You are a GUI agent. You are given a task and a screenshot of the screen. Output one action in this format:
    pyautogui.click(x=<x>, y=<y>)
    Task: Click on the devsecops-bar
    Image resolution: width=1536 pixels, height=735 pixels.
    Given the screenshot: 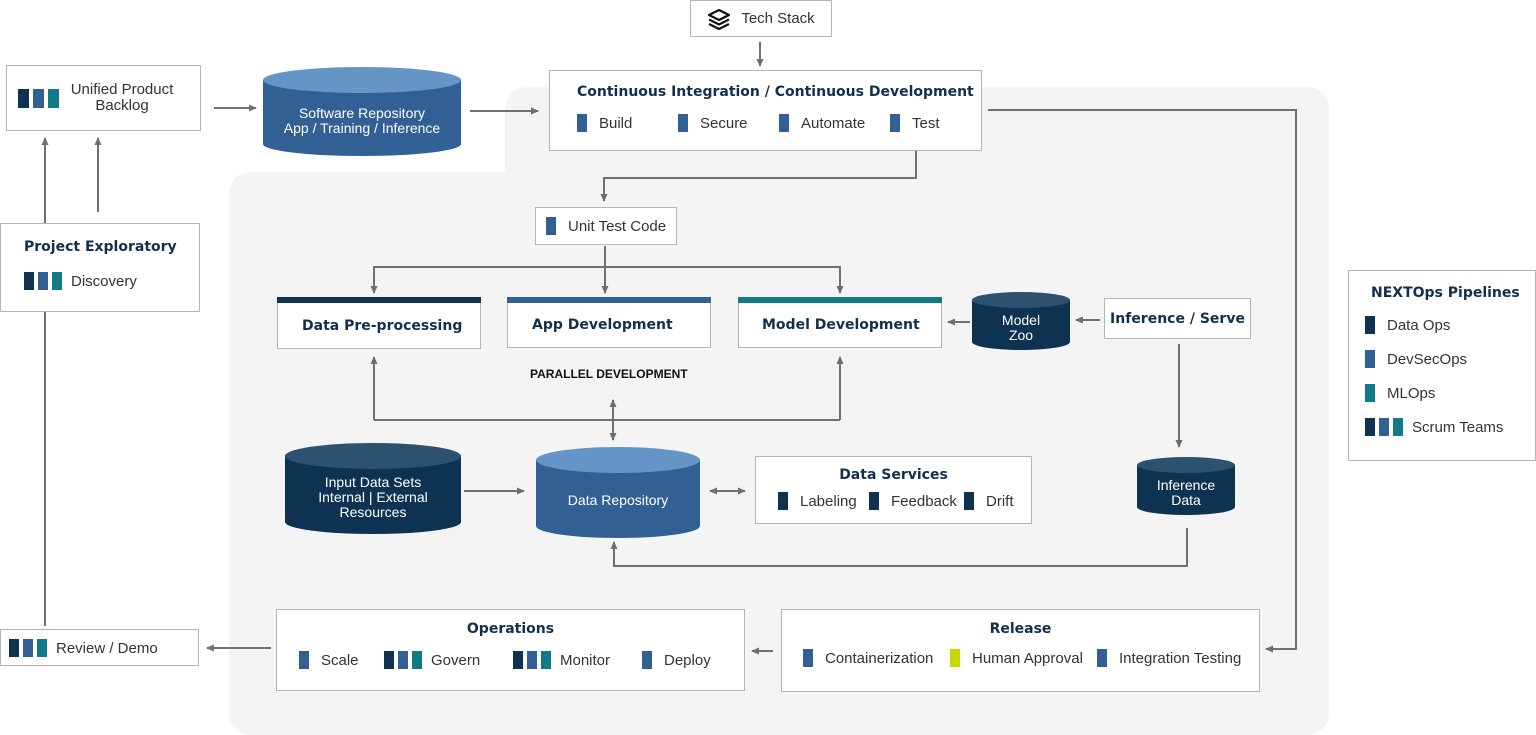 What is the action you would take?
    pyautogui.click(x=609, y=300)
    